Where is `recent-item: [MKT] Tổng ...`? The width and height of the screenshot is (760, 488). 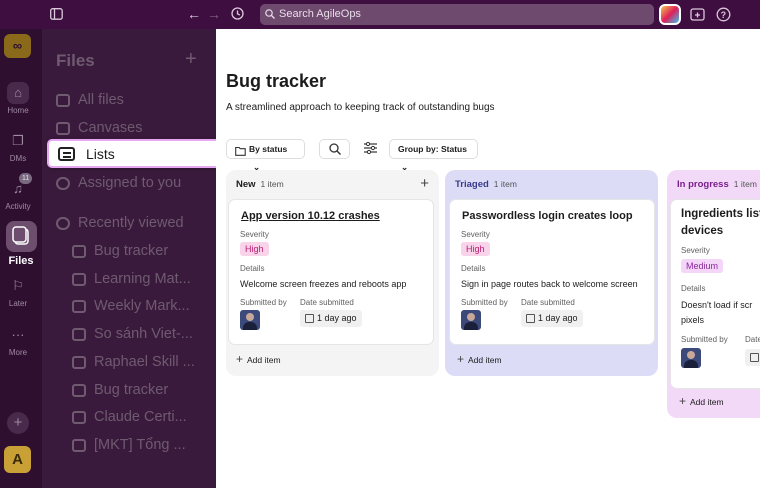 recent-item: [MKT] Tổng ... is located at coordinates (129, 445).